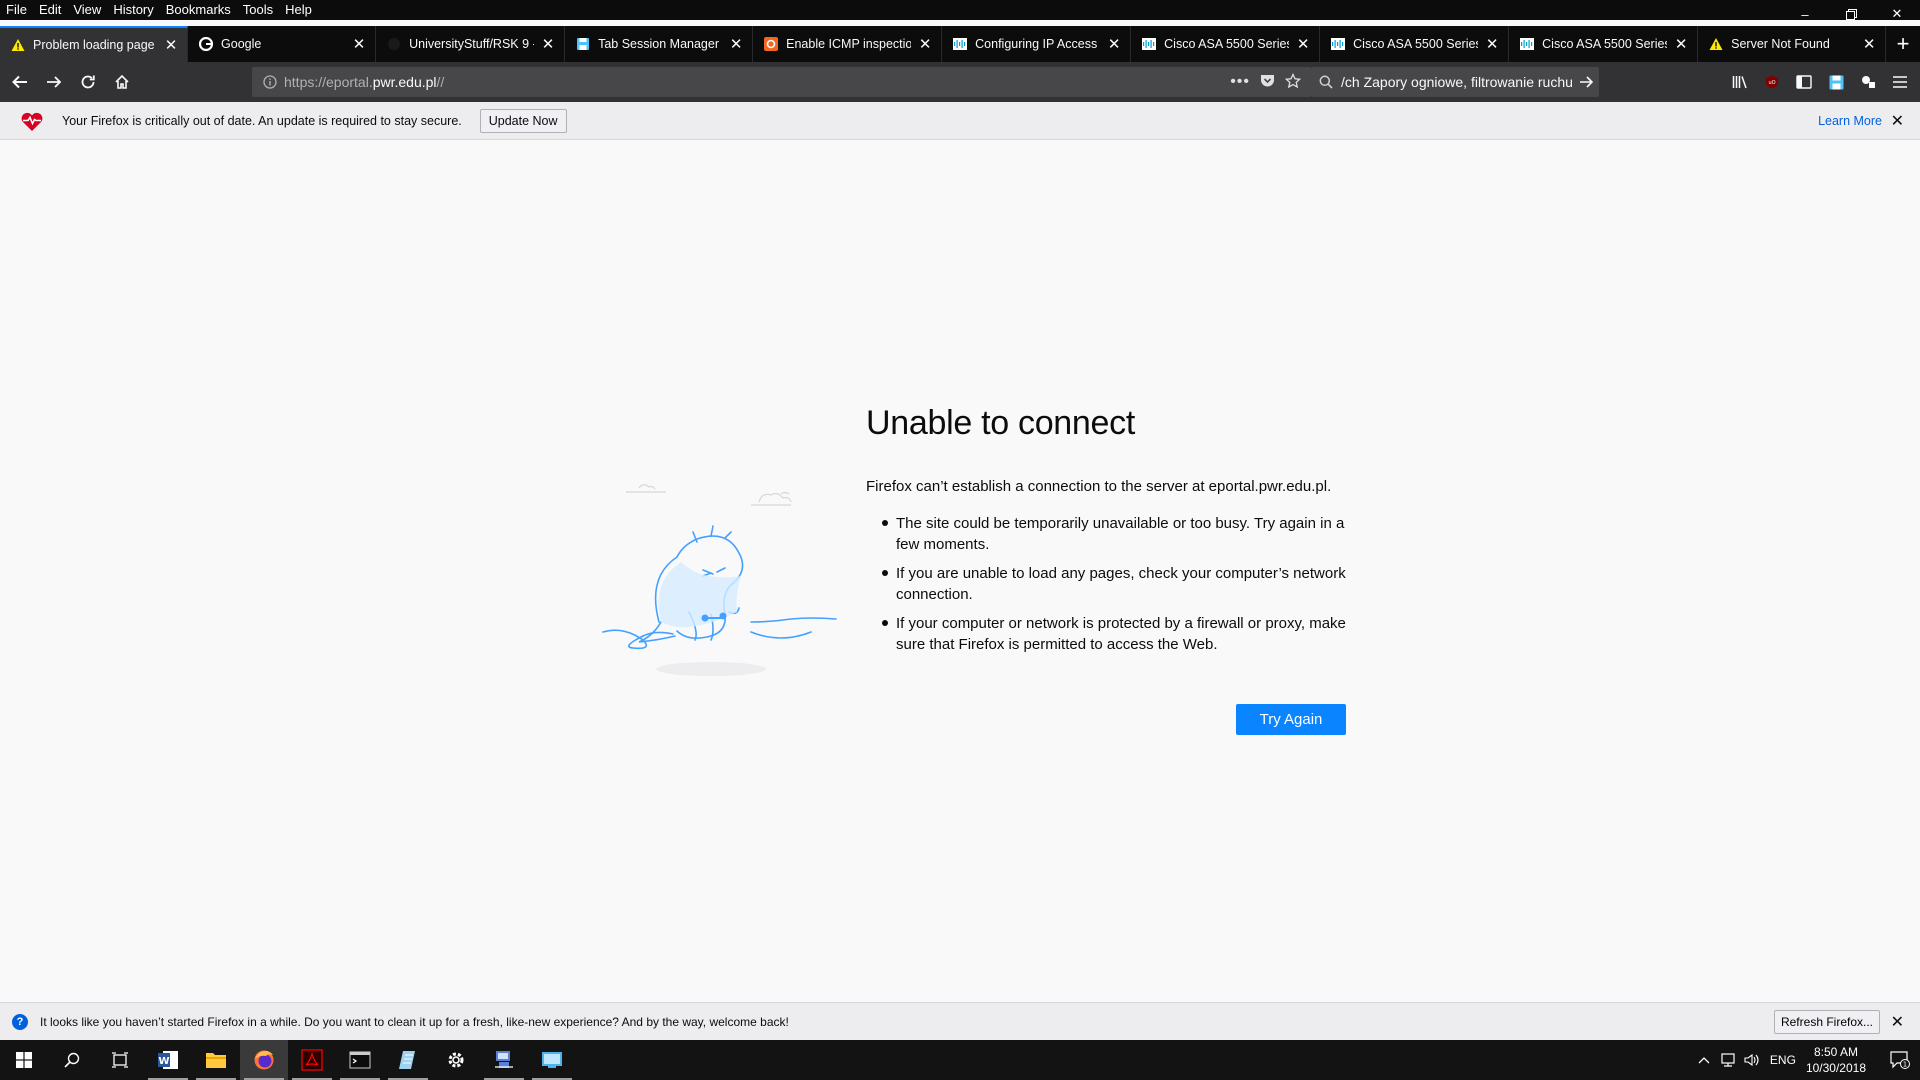 This screenshot has width=1920, height=1080. What do you see at coordinates (1780, 44) in the screenshot?
I see `tab-title: Server Not Found` at bounding box center [1780, 44].